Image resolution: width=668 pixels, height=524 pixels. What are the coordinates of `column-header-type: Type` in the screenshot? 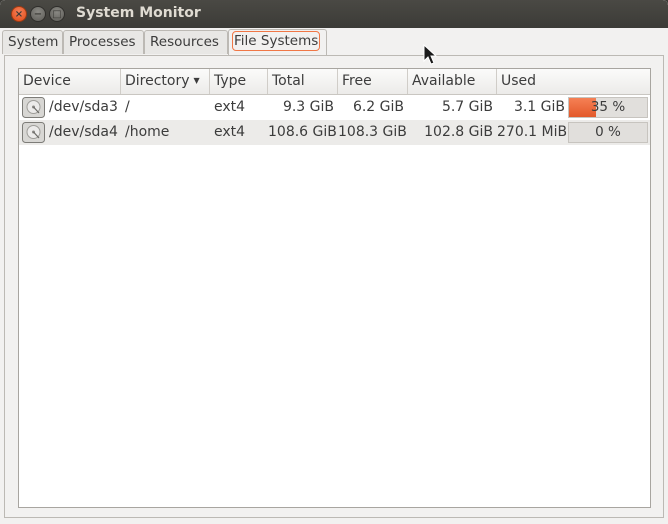 It's located at (239, 81).